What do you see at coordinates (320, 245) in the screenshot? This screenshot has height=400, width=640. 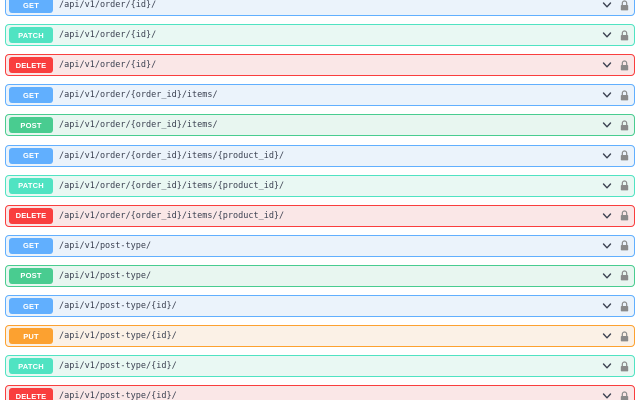 I see `operation-row-get: GET/api/v1/post-type/` at bounding box center [320, 245].